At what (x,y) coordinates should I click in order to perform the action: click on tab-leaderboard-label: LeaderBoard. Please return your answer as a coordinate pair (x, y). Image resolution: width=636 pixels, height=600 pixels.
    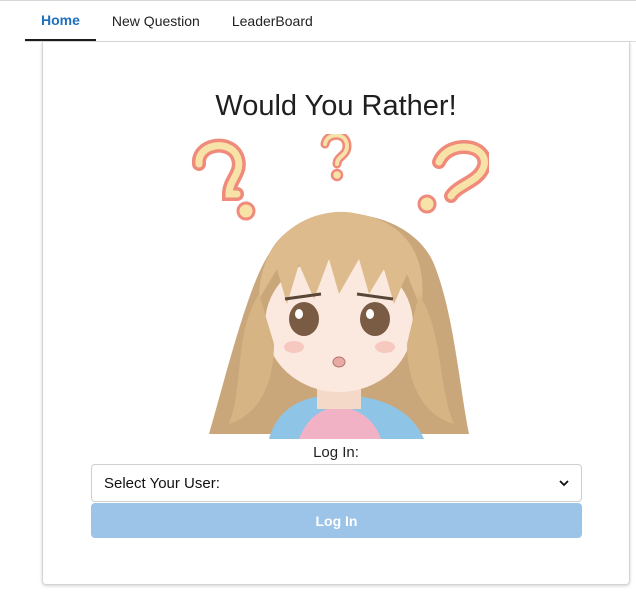
    Looking at the image, I should click on (272, 21).